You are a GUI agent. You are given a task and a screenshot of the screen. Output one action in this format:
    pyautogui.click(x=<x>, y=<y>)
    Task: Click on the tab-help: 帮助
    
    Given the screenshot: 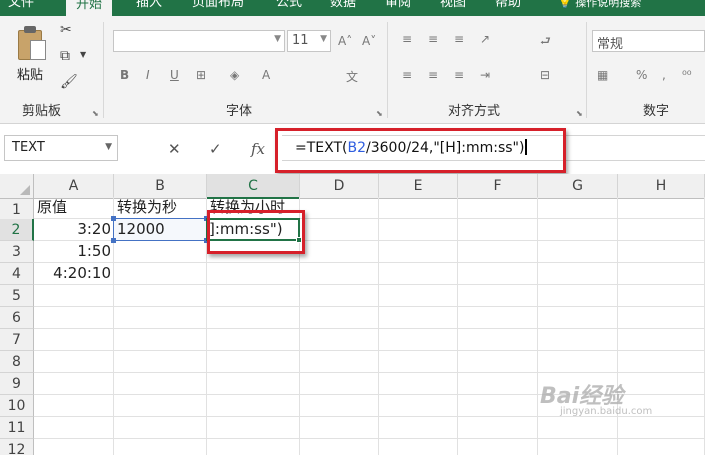 What is the action you would take?
    pyautogui.click(x=508, y=8)
    